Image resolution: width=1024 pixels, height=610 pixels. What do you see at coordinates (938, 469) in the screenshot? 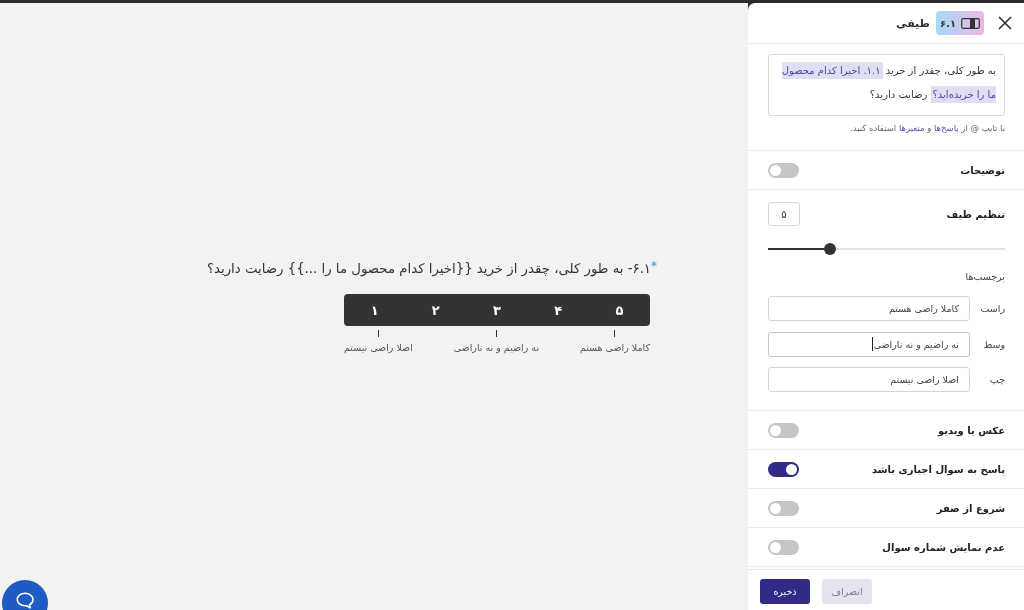
I see `setting-label: پاسخ به سوال اجباری باشد` at bounding box center [938, 469].